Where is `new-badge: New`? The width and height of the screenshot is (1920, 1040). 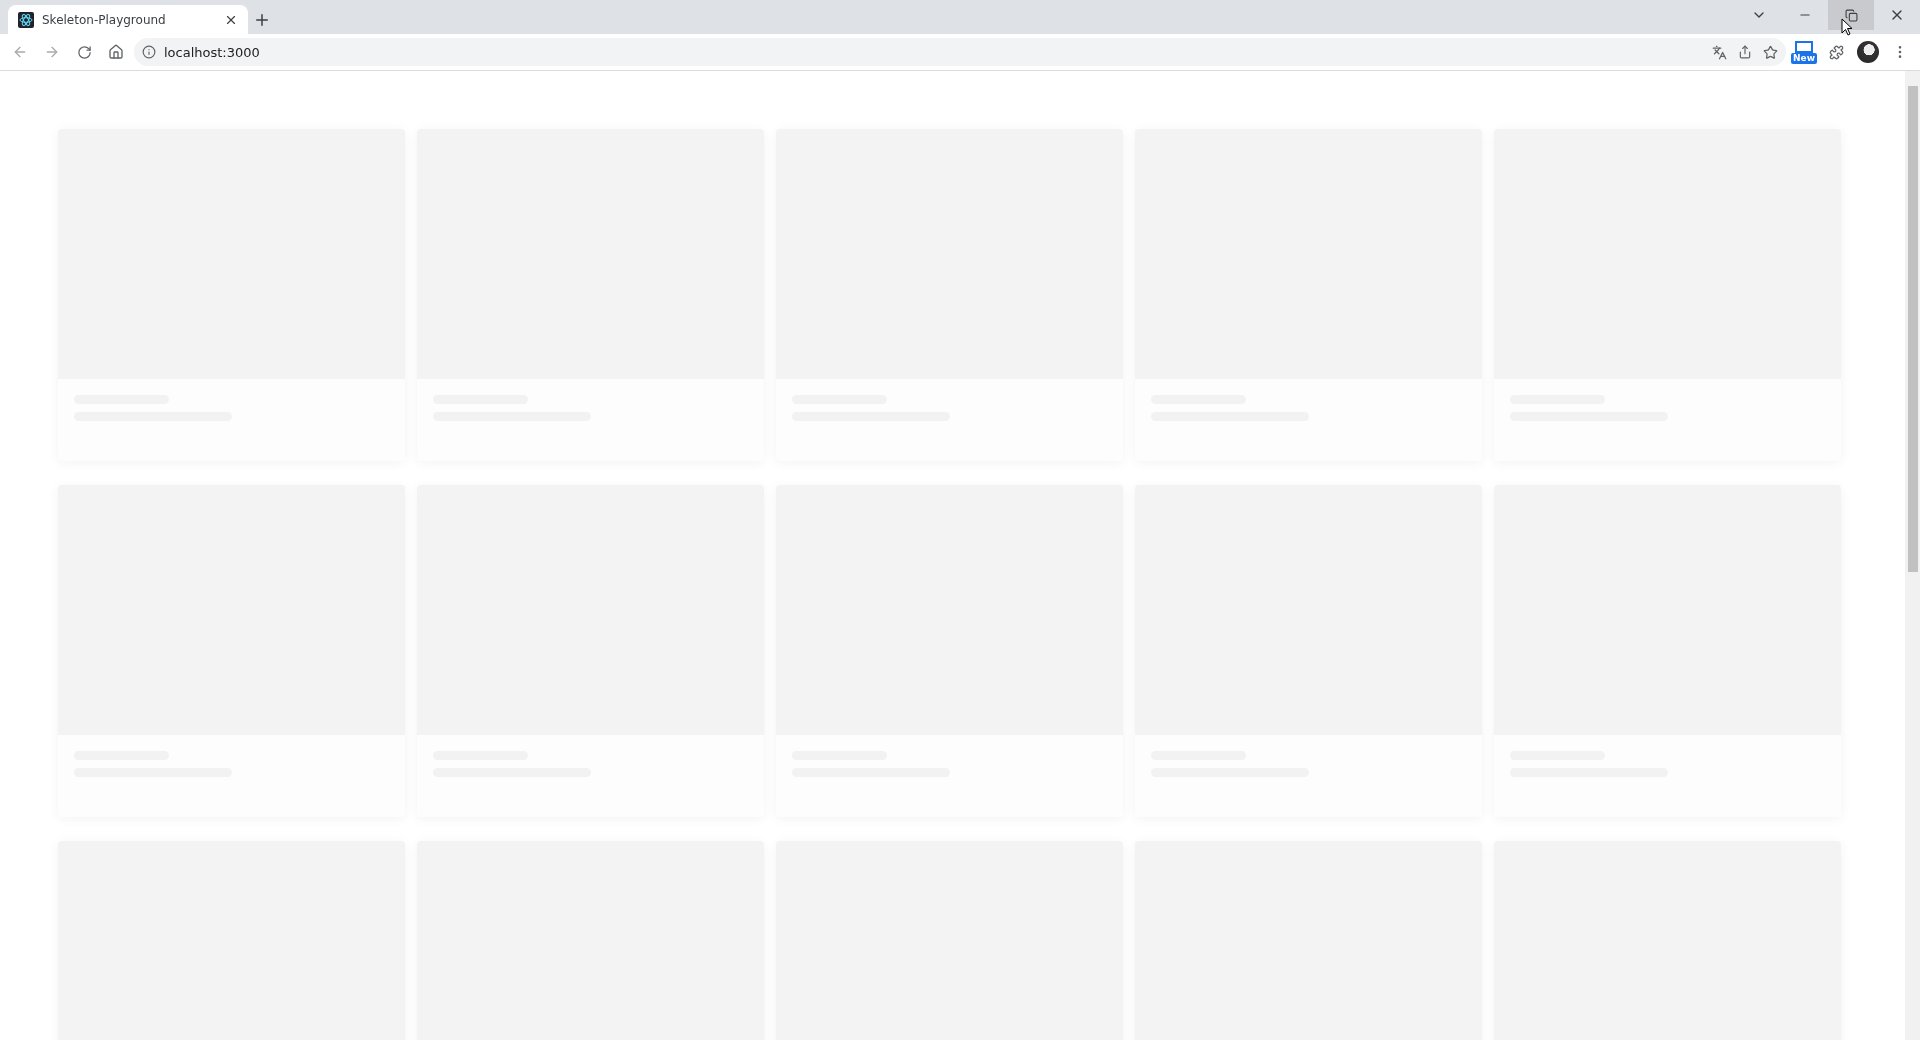
new-badge: New is located at coordinates (1804, 58).